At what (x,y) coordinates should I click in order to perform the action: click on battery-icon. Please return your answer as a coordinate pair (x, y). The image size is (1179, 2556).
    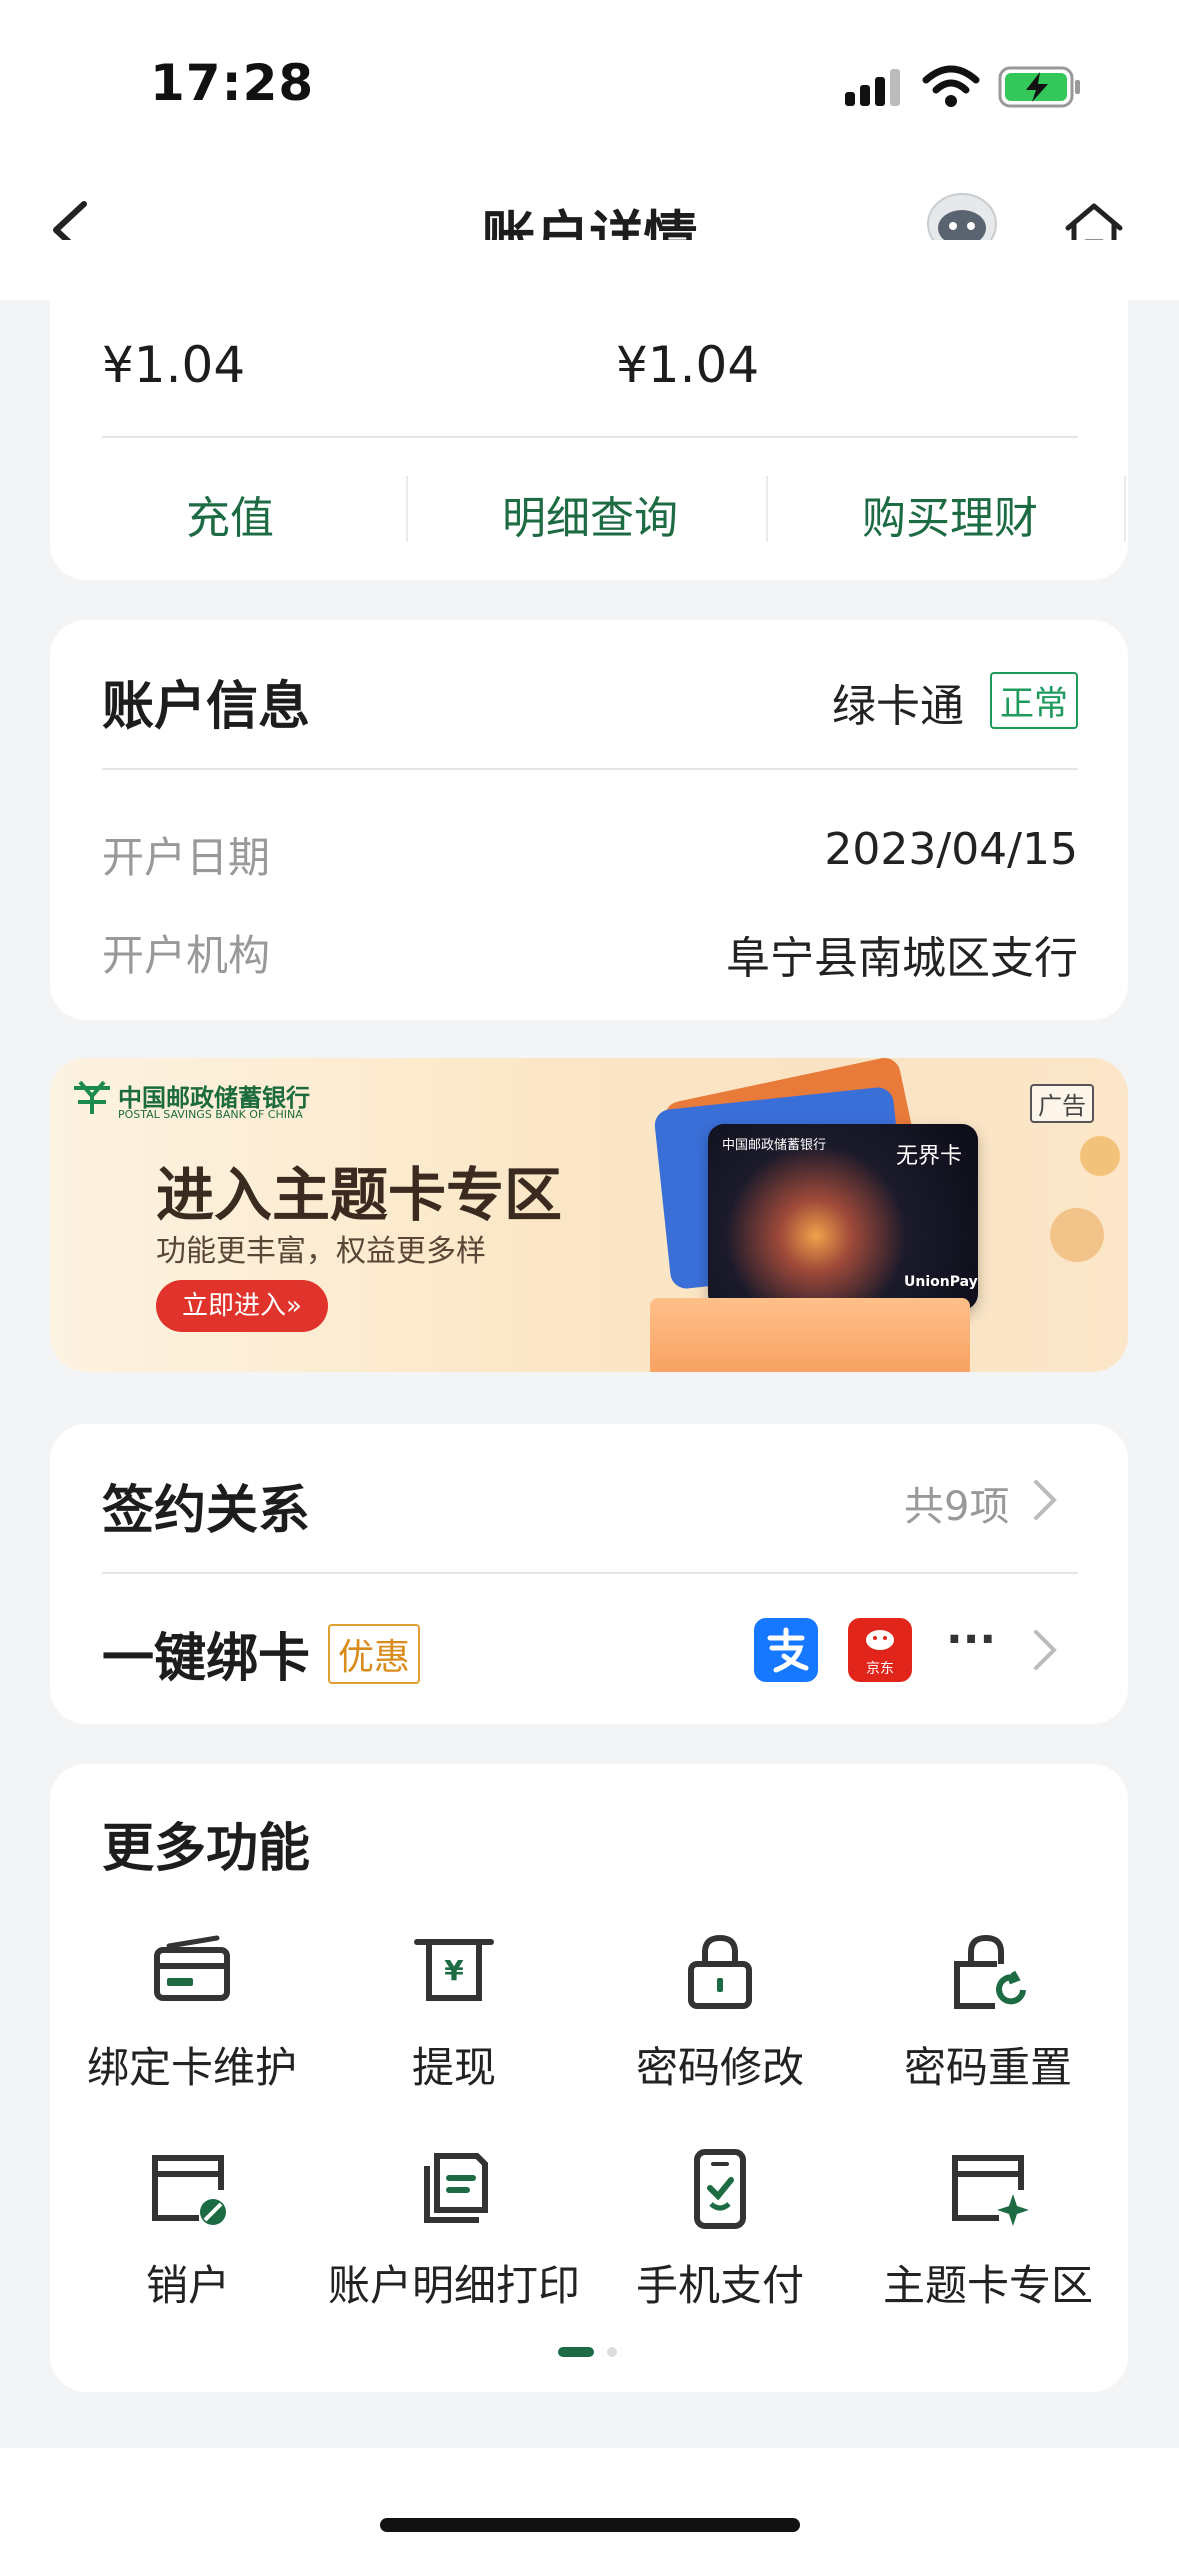
    Looking at the image, I should click on (1039, 87).